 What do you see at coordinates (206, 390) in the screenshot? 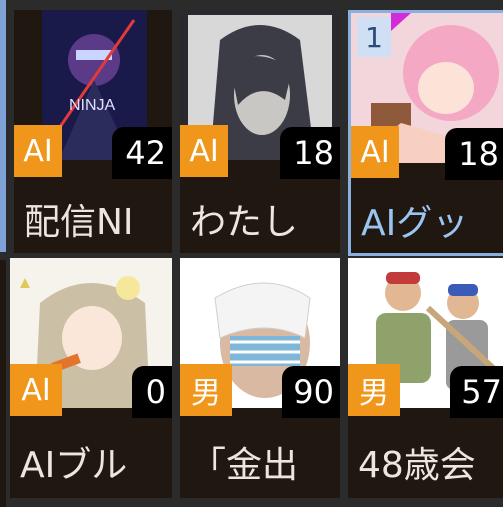
I see `tile-5-badge: 男` at bounding box center [206, 390].